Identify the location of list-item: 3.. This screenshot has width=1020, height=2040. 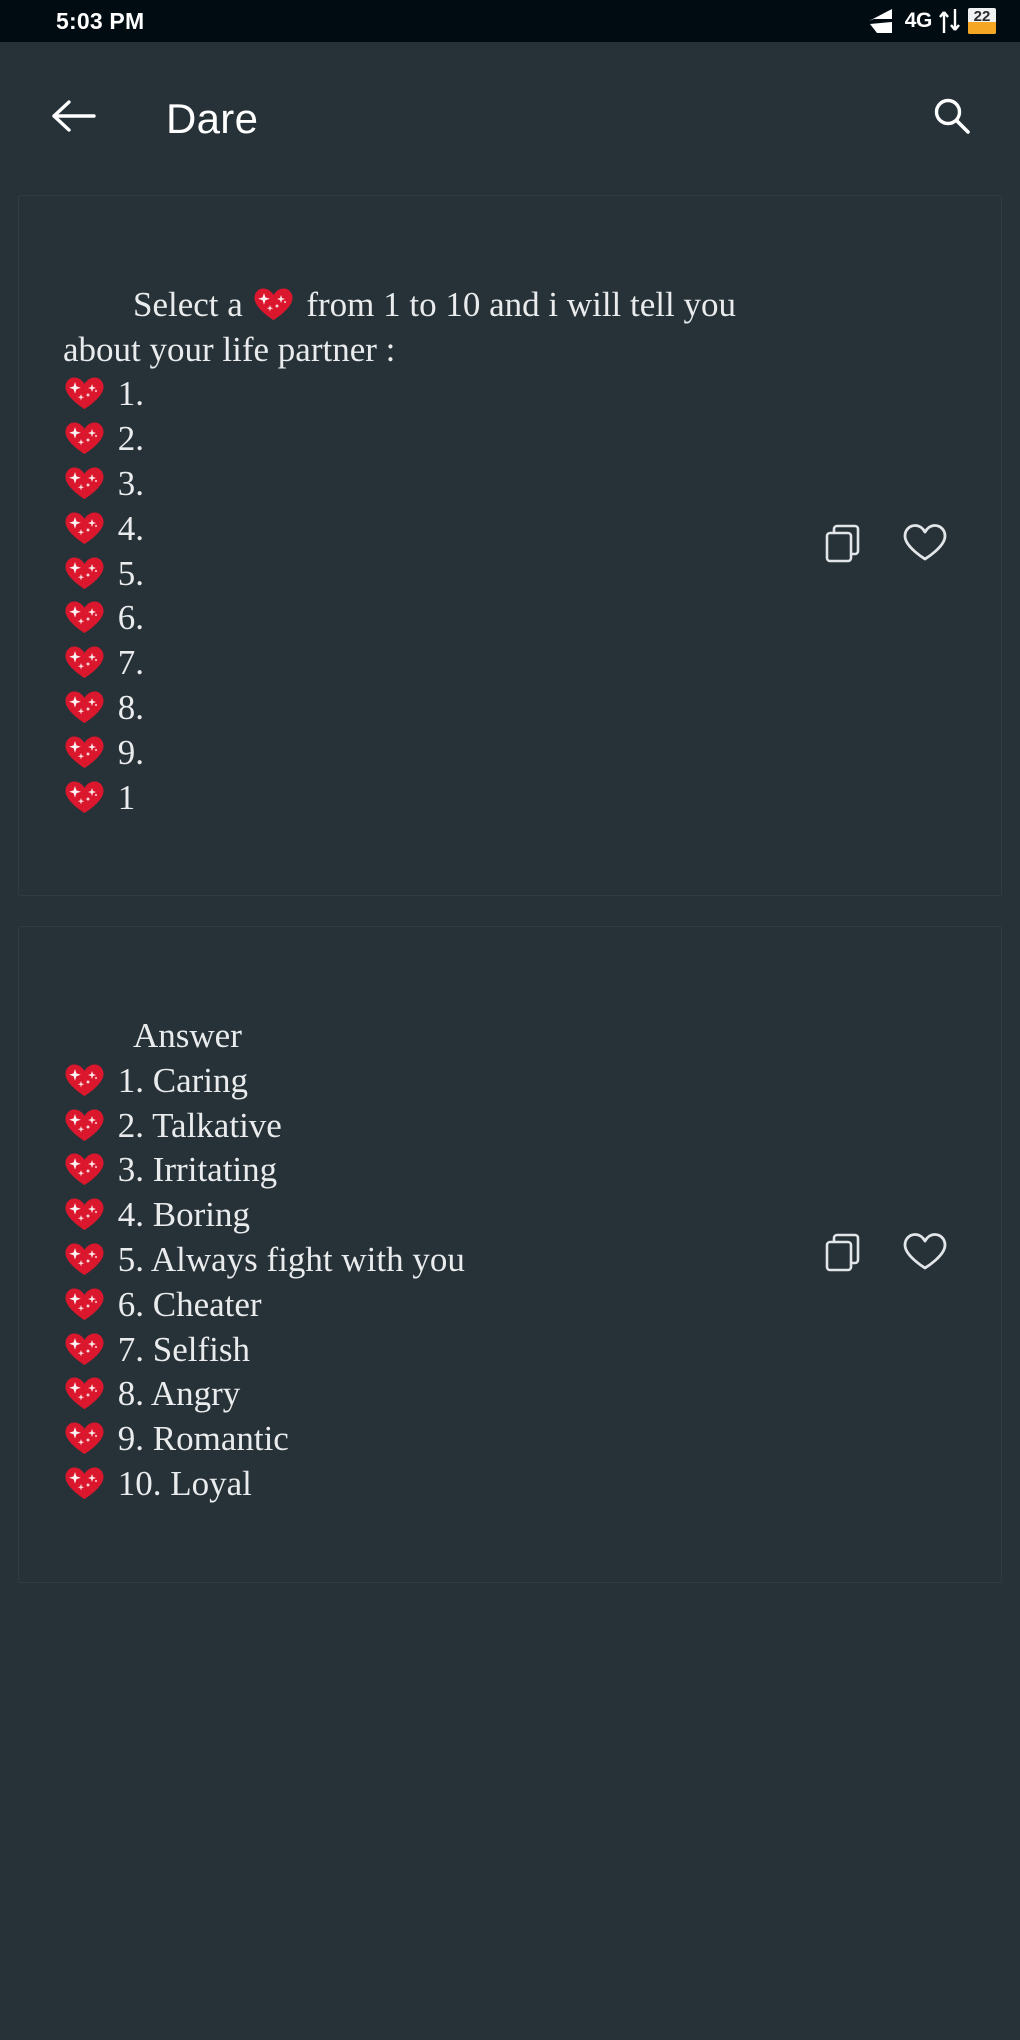
(126, 483).